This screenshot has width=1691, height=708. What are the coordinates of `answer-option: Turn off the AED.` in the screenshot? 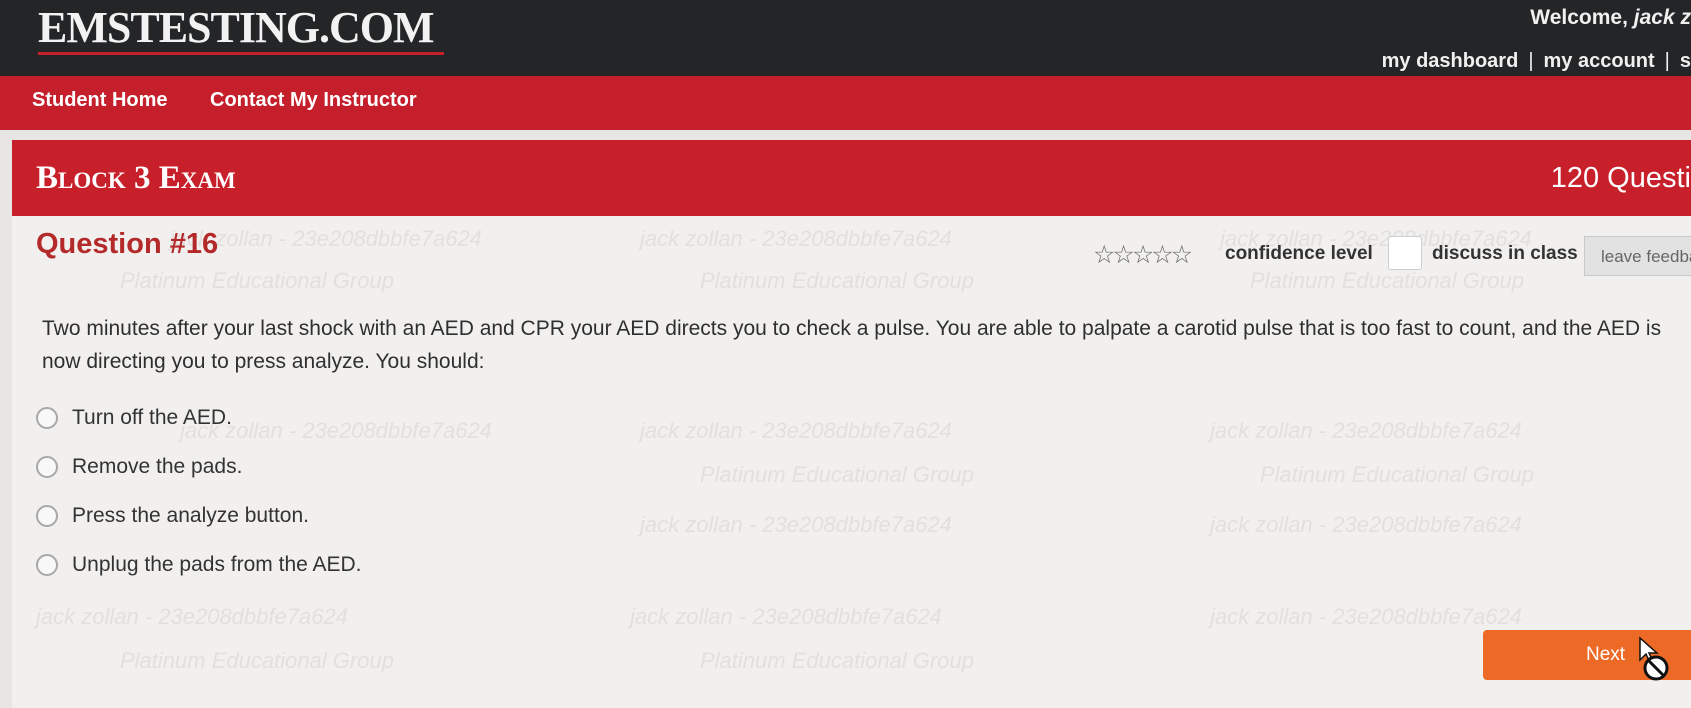 It's located at (134, 418).